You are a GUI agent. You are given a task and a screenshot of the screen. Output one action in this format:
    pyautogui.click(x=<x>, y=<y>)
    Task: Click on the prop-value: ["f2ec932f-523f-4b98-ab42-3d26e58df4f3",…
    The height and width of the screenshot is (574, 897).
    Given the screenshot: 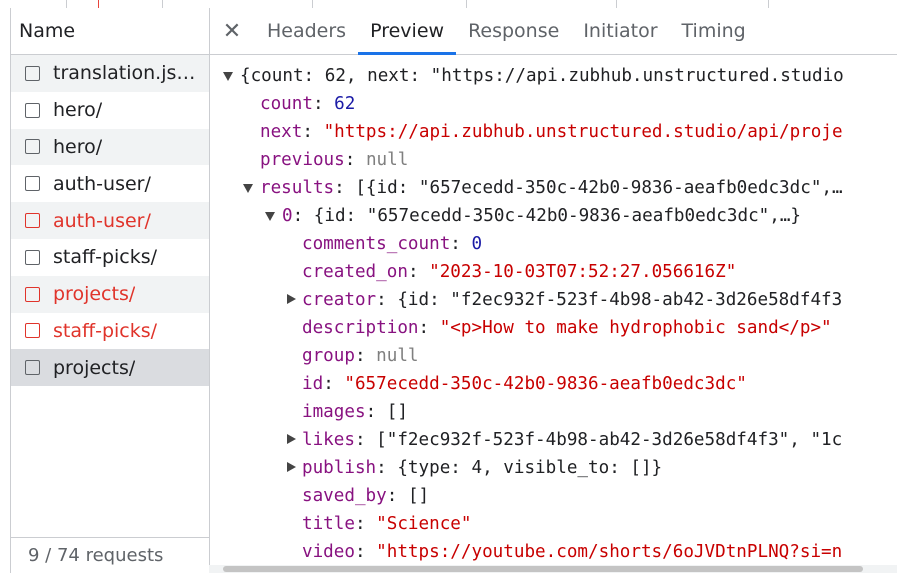 What is the action you would take?
    pyautogui.click(x=609, y=440)
    